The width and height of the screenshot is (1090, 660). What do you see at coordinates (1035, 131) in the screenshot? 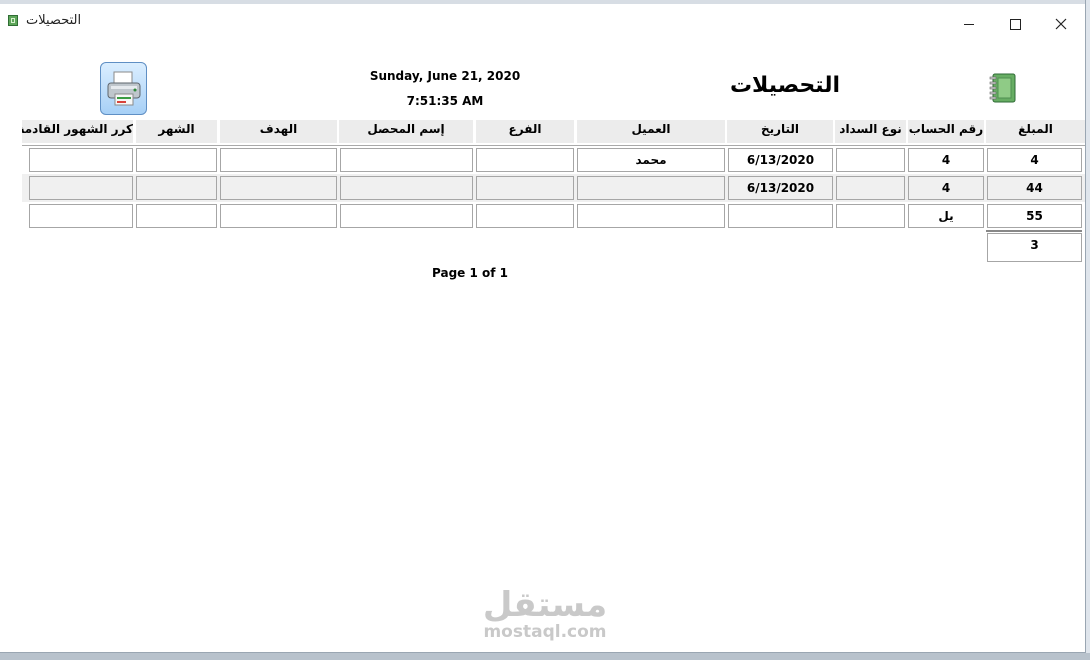
I see `col-header-amount: المبلغ` at bounding box center [1035, 131].